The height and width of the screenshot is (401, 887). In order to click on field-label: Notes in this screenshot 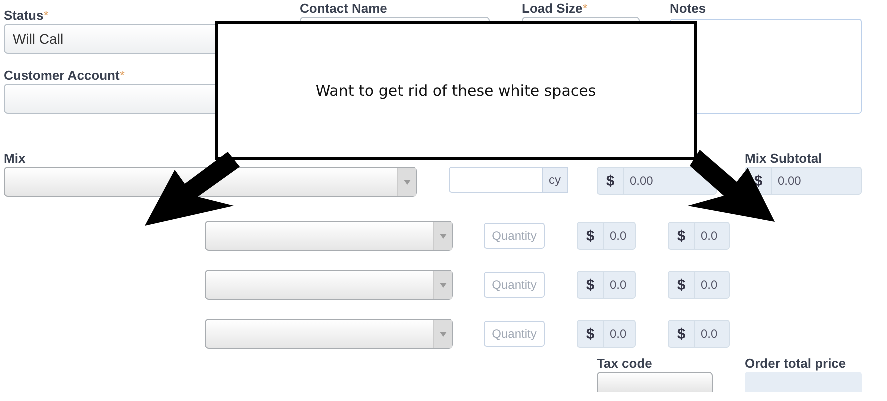, I will do `click(689, 9)`.